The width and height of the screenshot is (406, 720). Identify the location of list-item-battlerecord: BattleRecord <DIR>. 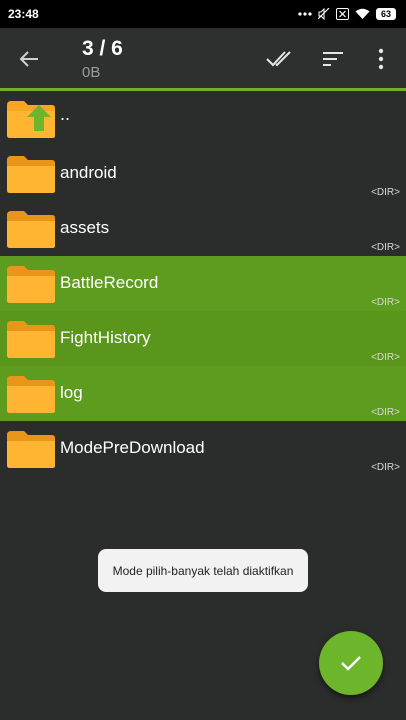
(203, 283).